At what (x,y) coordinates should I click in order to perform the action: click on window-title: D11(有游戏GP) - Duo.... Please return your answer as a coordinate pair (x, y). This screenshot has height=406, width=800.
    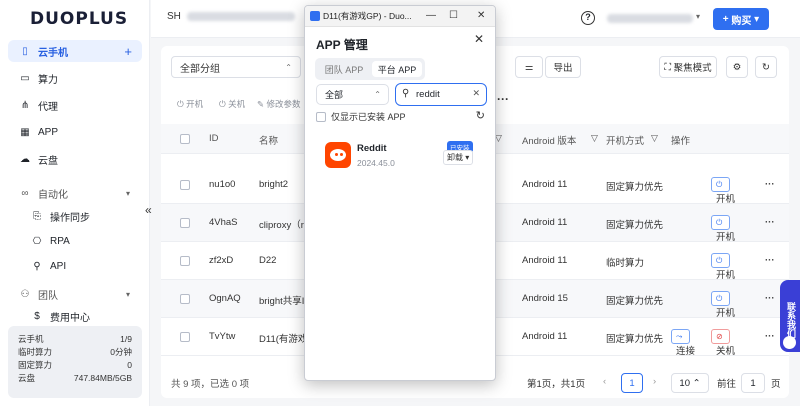
    Looking at the image, I should click on (367, 16).